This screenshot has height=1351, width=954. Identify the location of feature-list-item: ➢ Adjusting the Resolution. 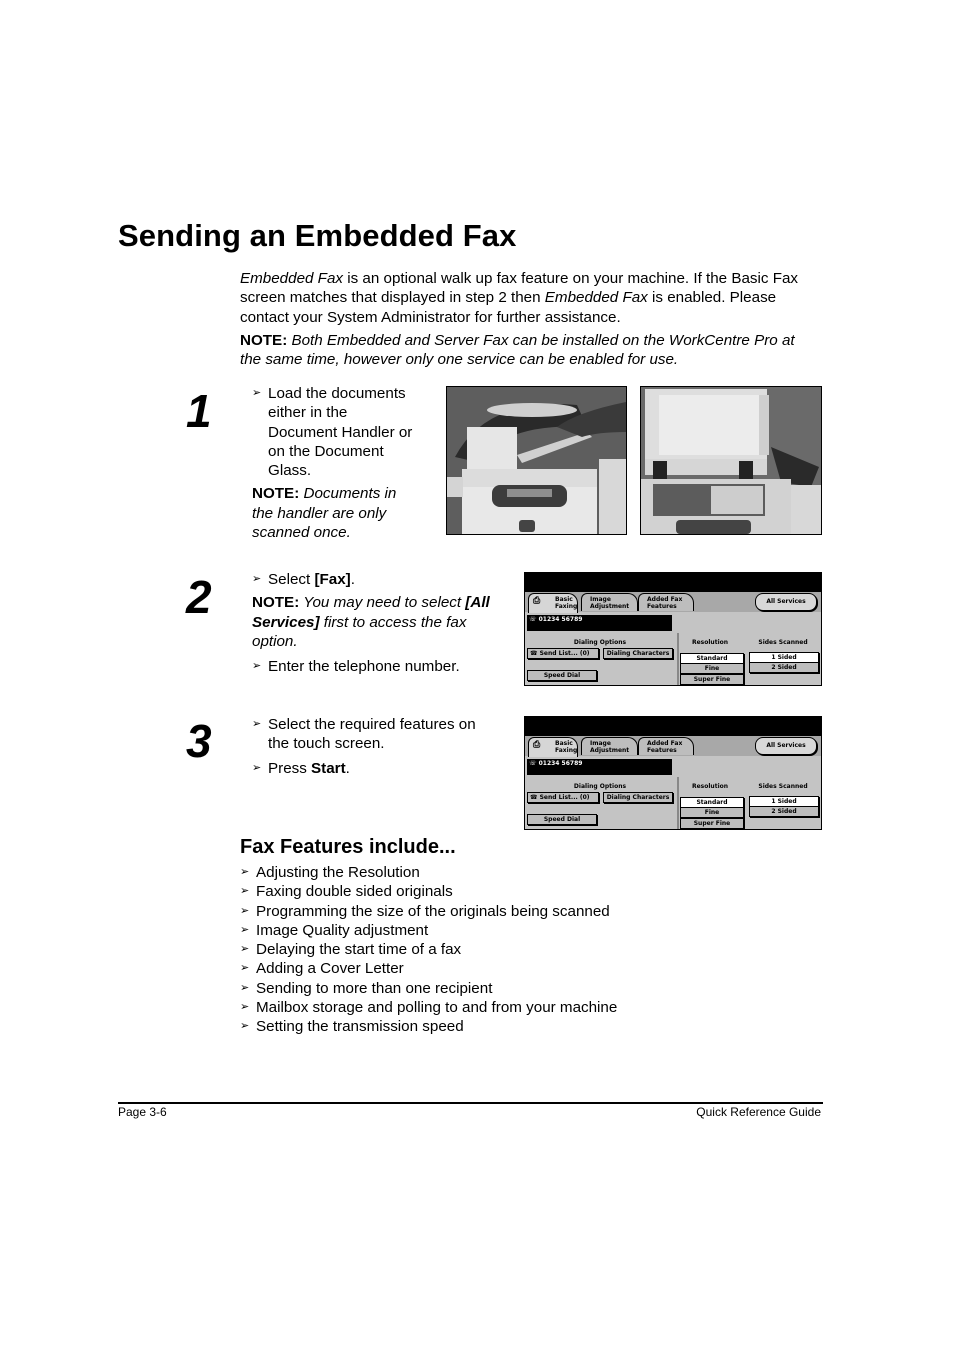
(520, 872).